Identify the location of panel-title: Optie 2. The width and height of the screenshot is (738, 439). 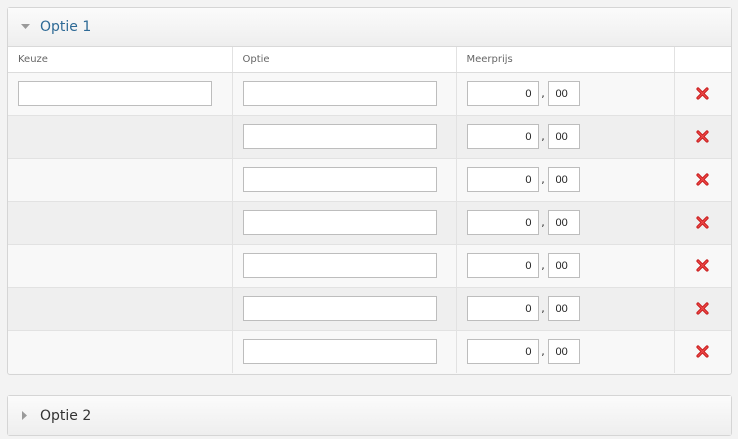
(66, 415).